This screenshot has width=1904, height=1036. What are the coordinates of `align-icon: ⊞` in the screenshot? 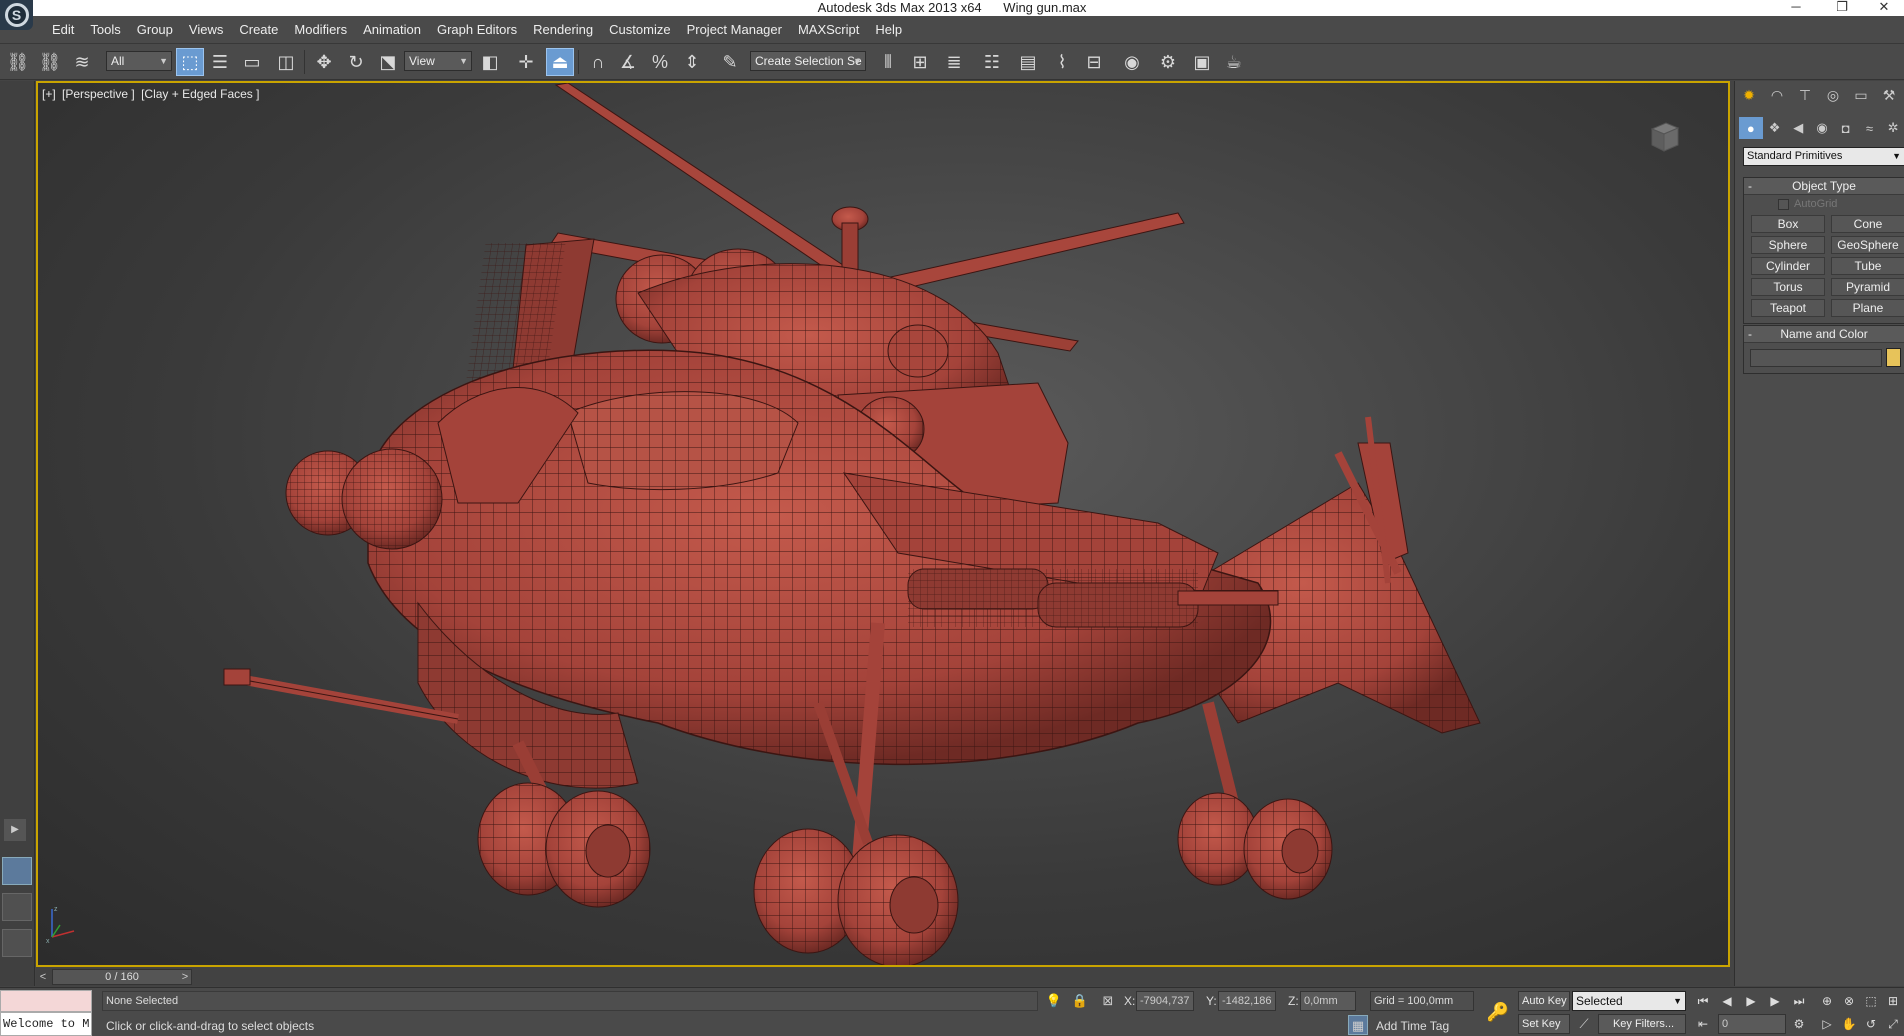 It's located at (920, 62).